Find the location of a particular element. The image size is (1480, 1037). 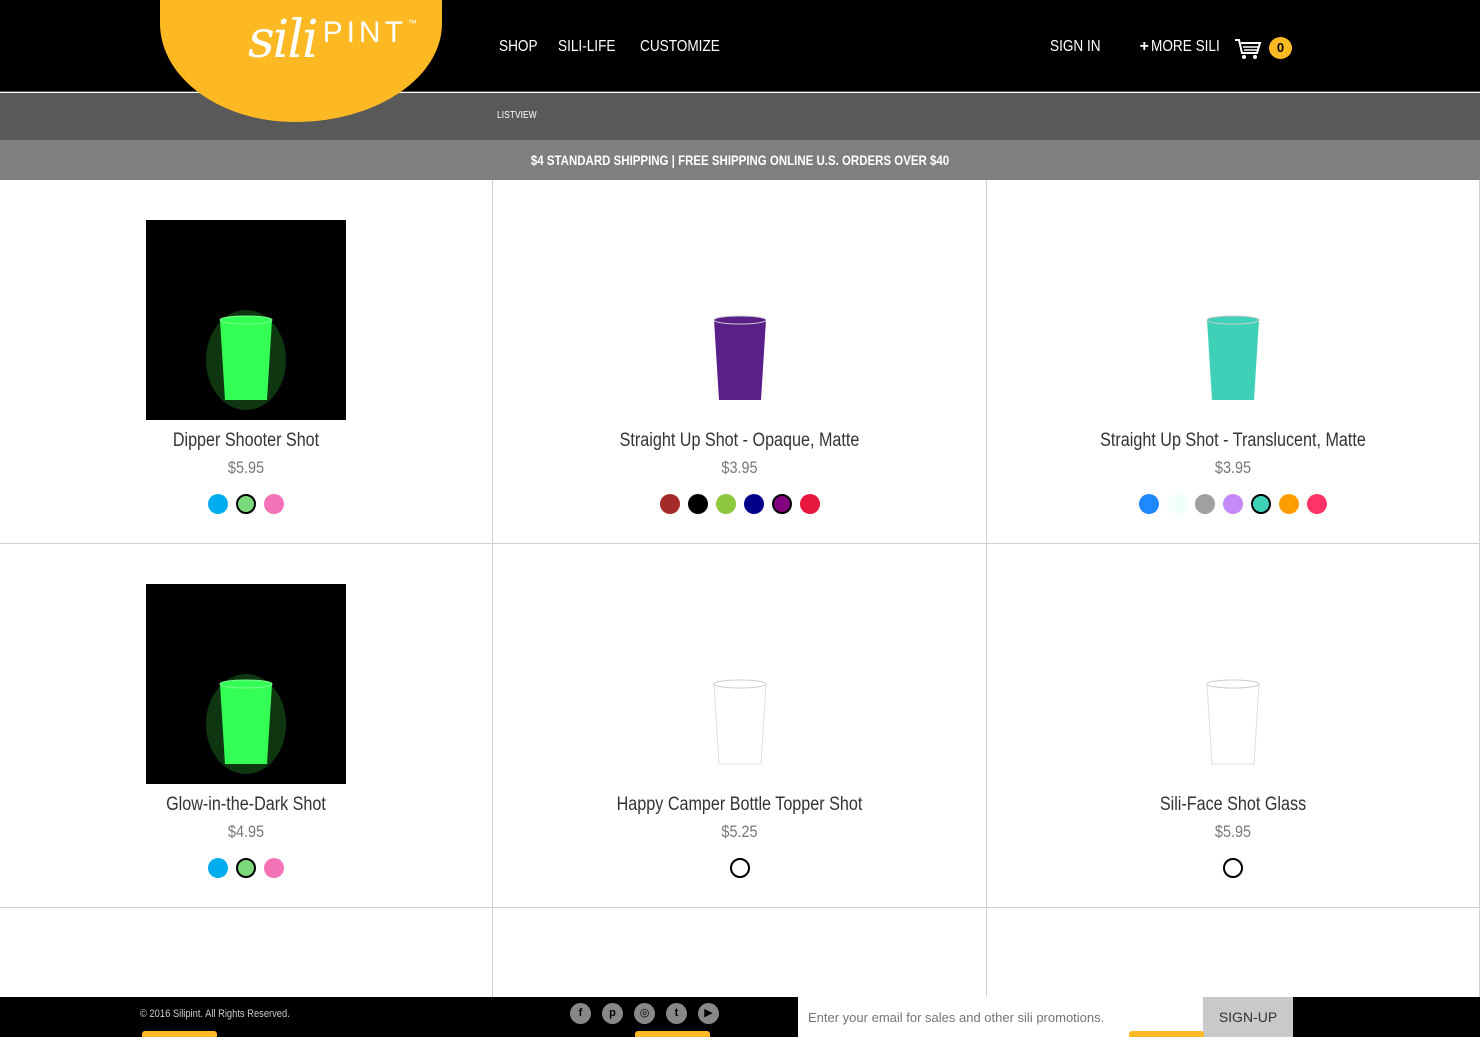

product-name: Sili-Face Shot Glass is located at coordinates (1233, 805).